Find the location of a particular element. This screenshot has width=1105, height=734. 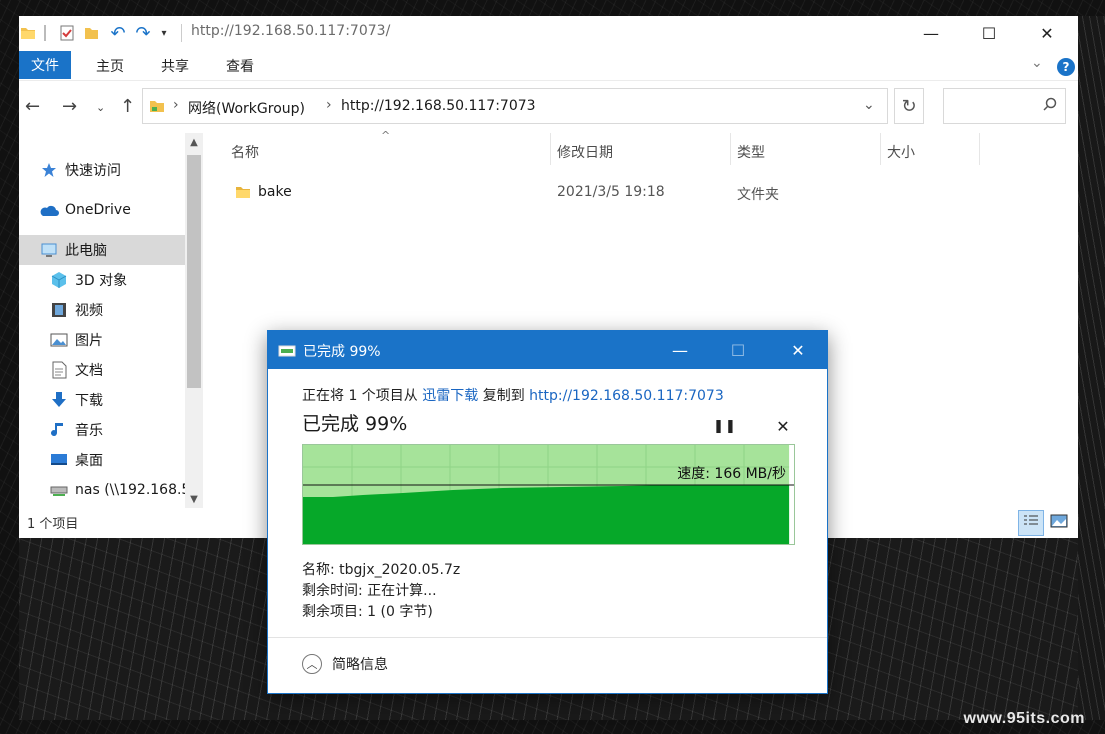

breadcrumb-network: 网络(WorkGroup) is located at coordinates (246, 108).